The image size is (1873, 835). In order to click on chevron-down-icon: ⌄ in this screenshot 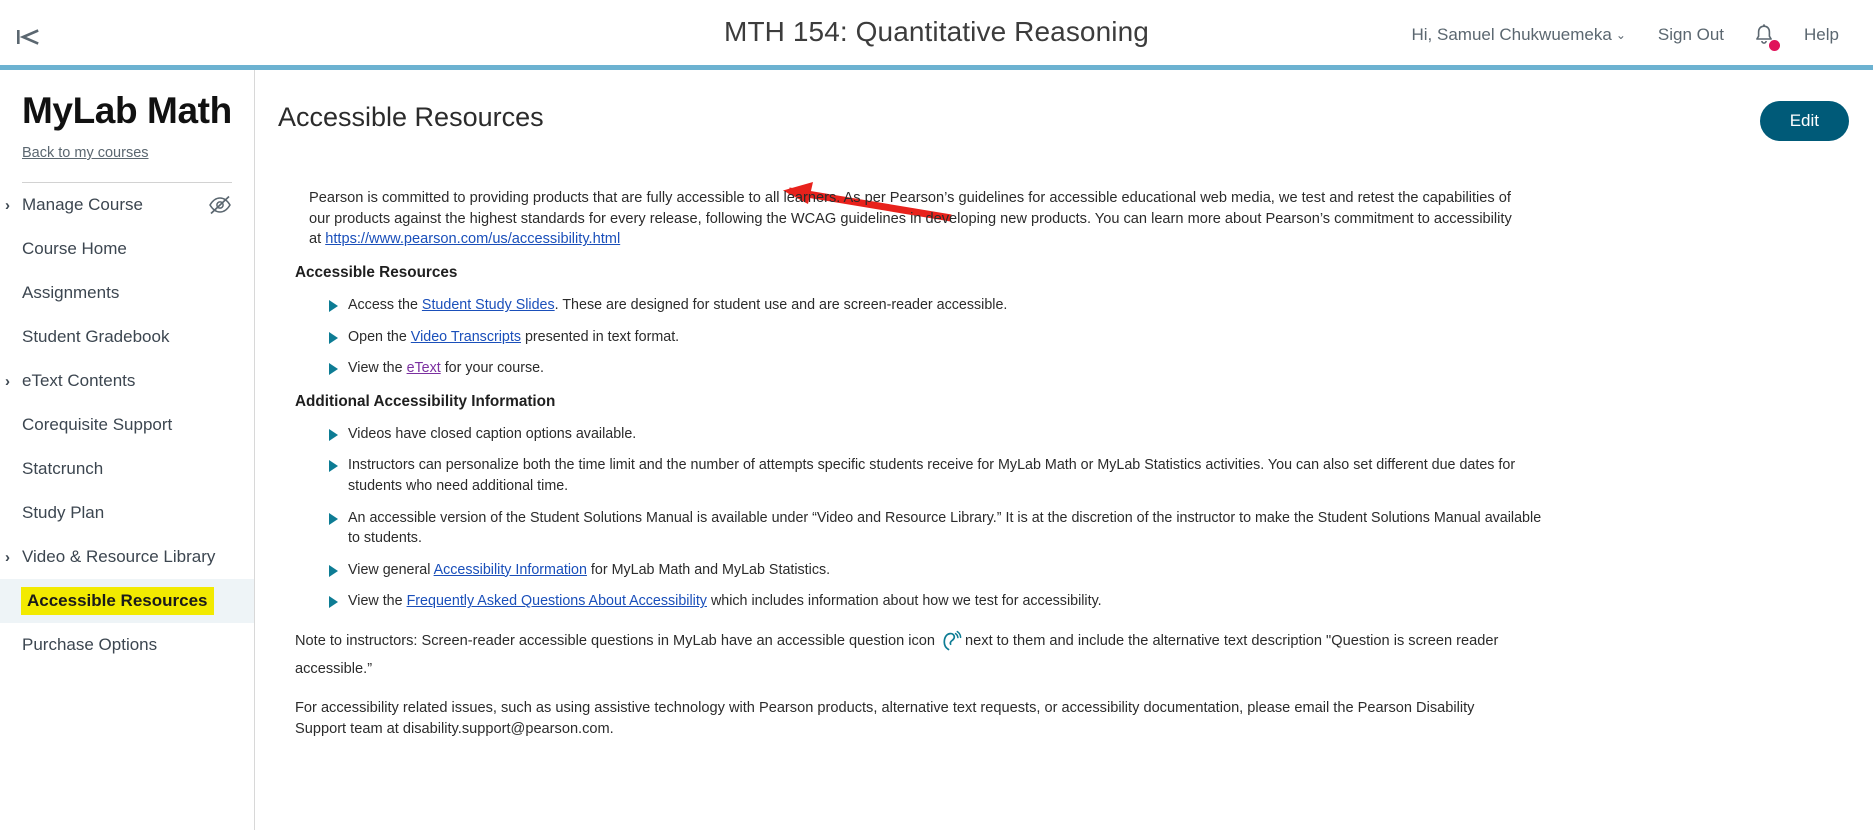, I will do `click(1620, 35)`.